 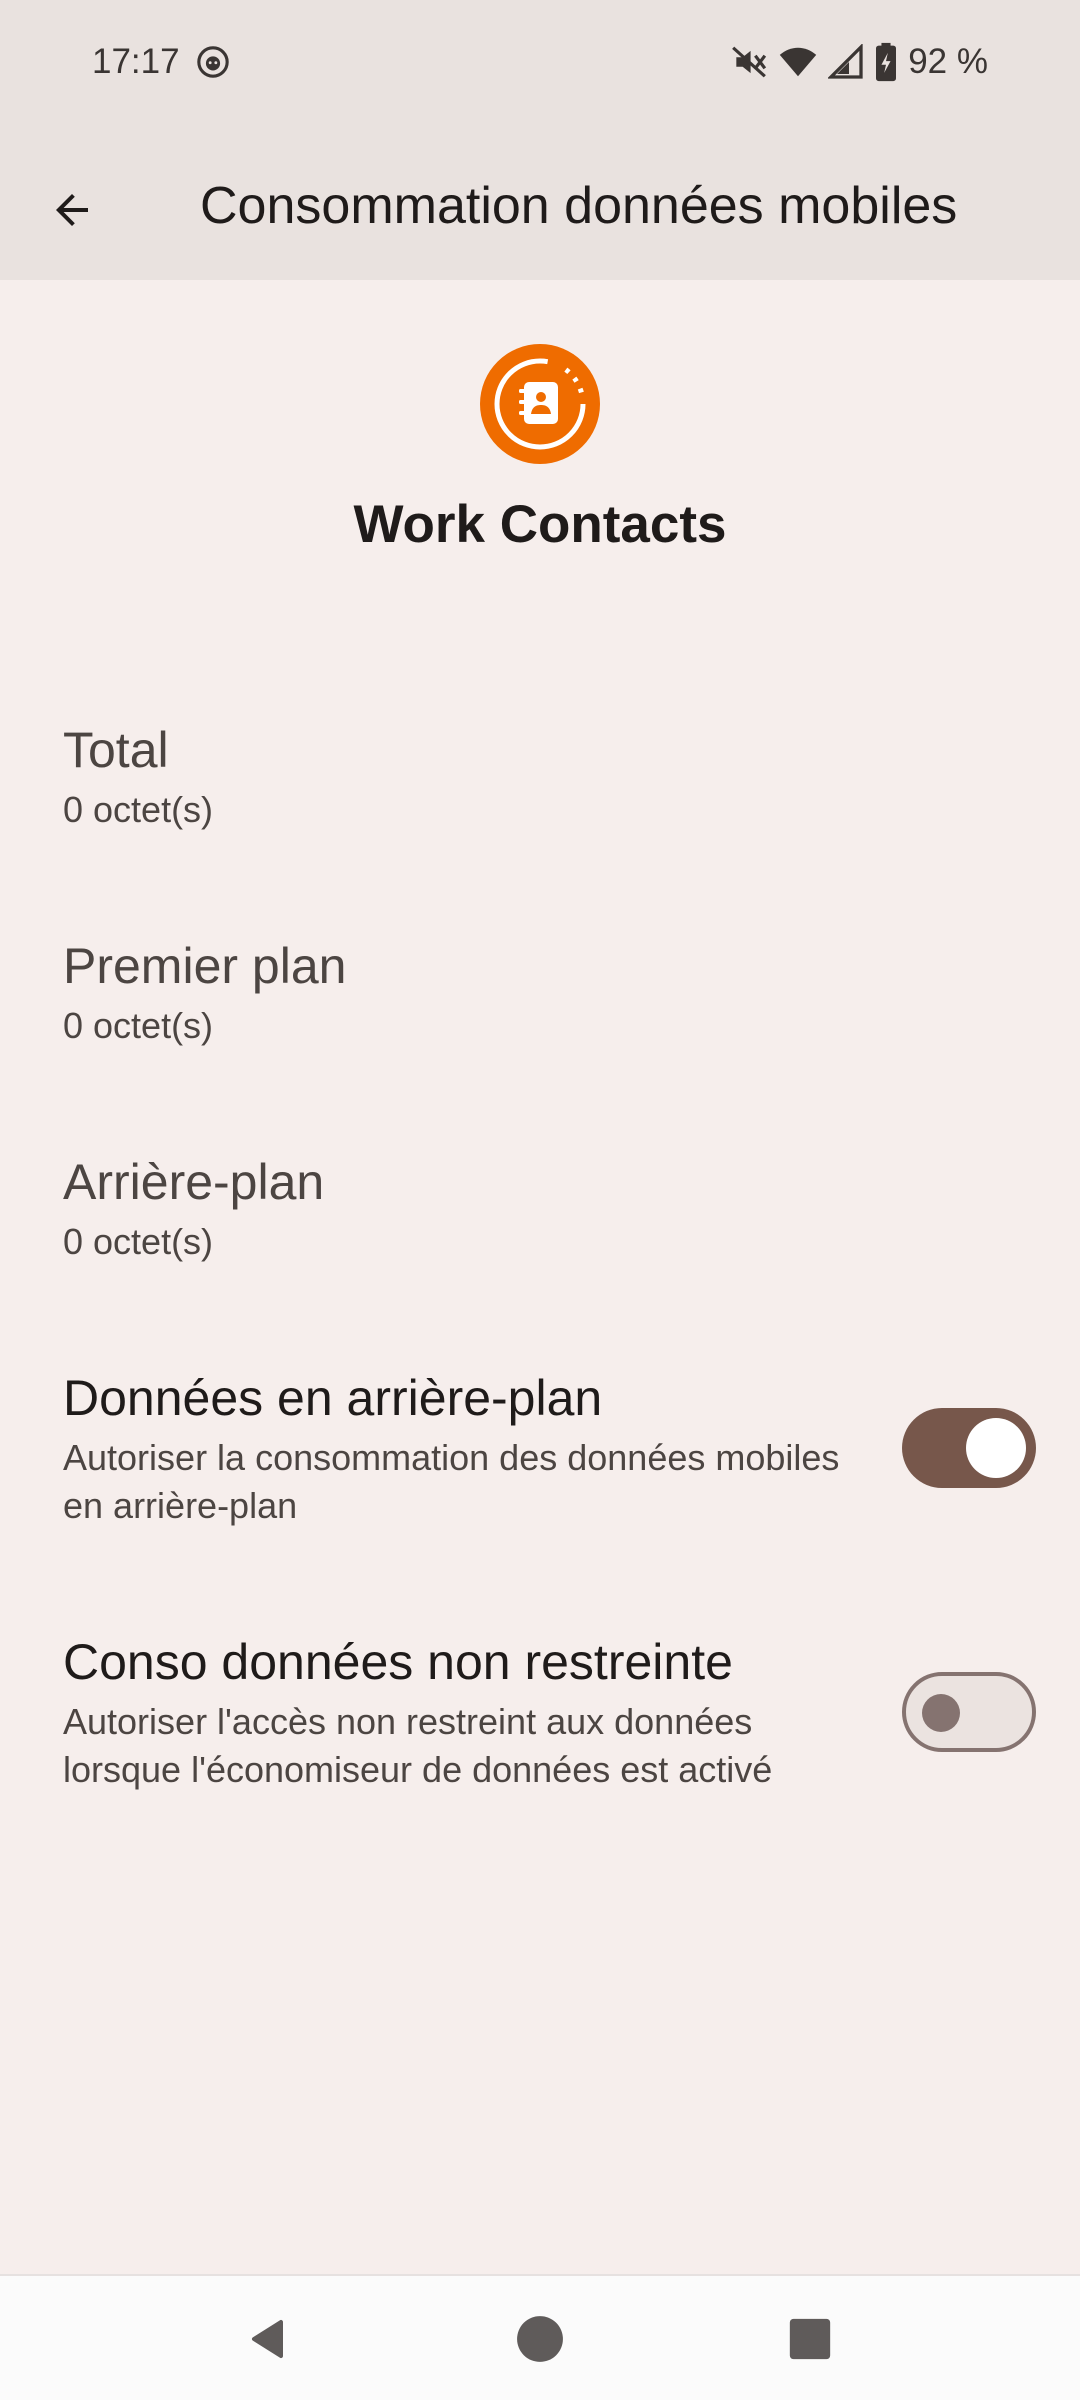 I want to click on usage-background-title: Arrière-plan, so click(x=194, y=1182).